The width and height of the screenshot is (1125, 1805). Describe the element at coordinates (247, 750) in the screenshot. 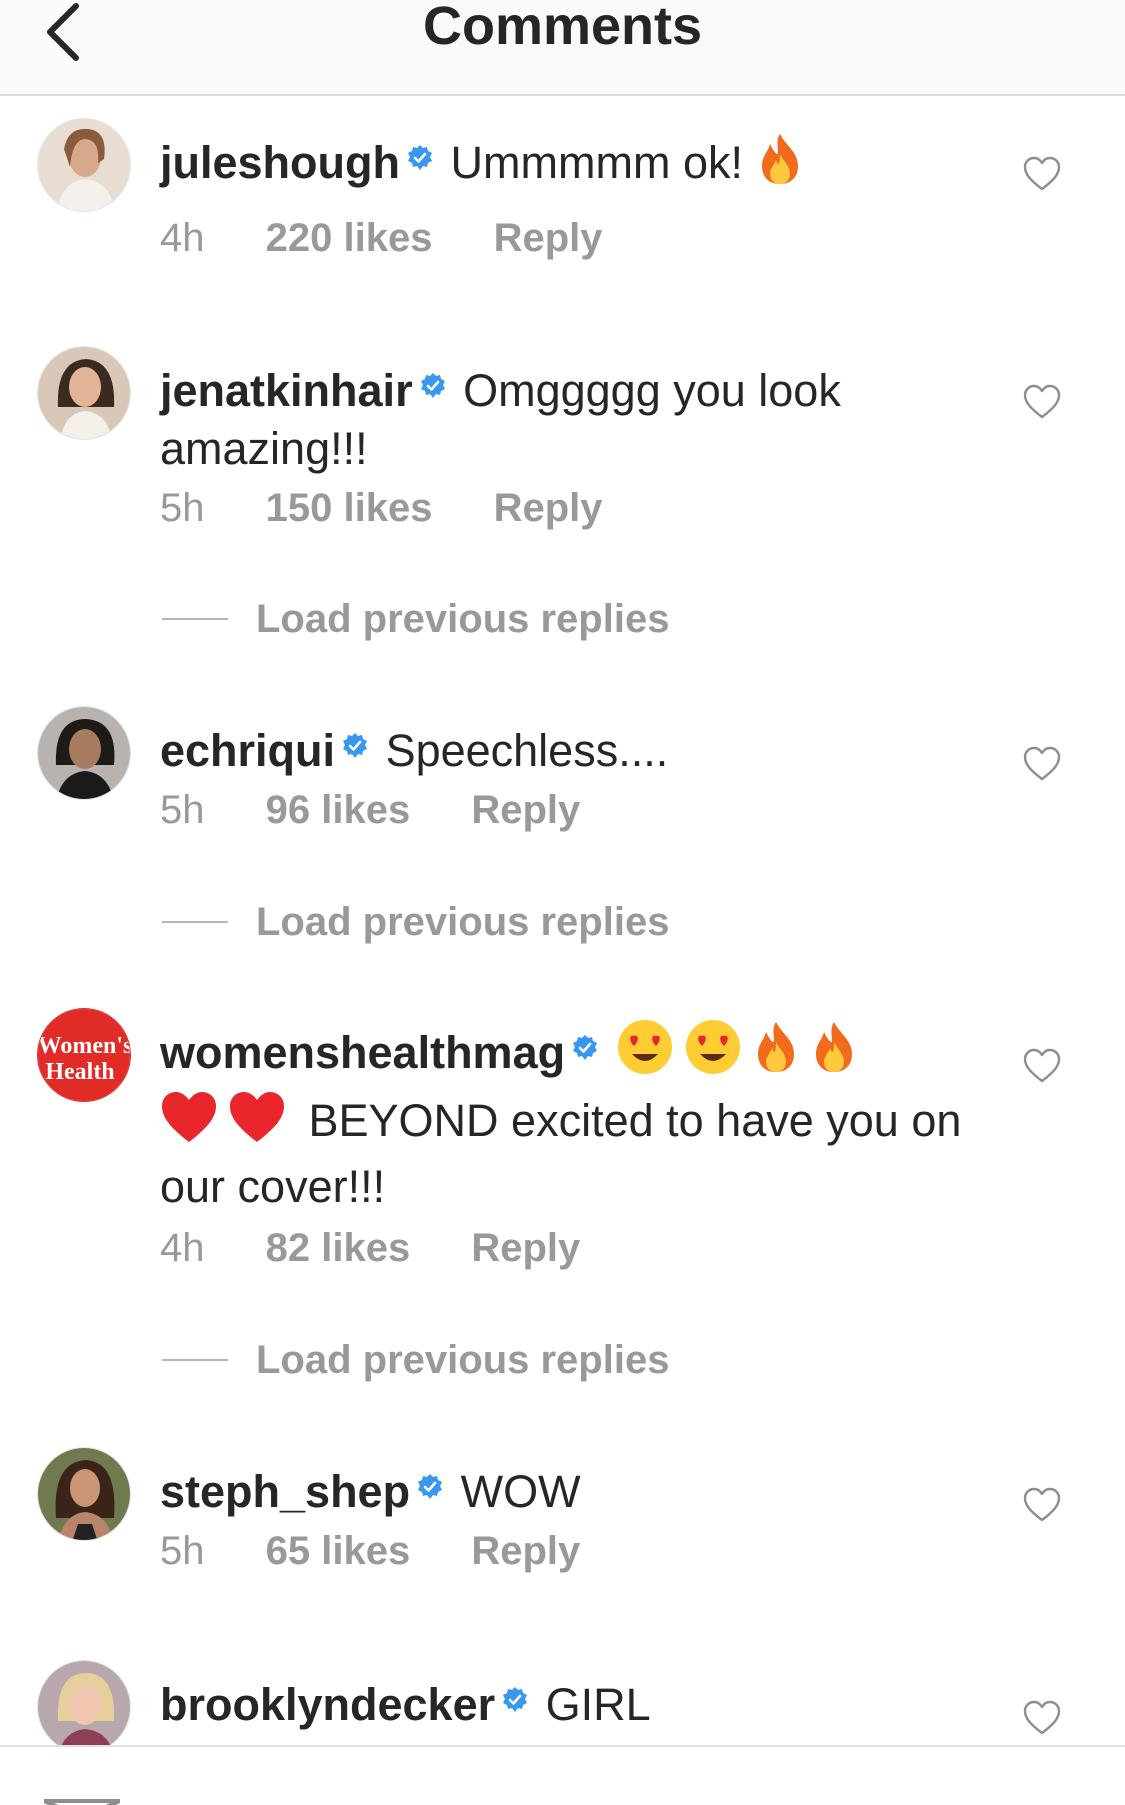

I see `username: echriqui` at that location.